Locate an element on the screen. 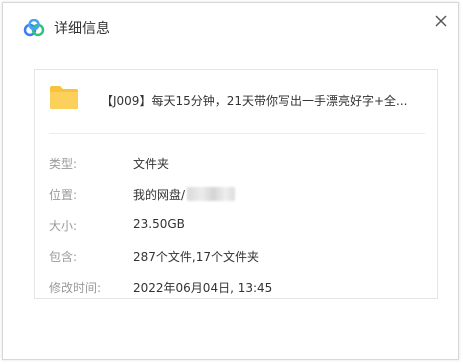 Image resolution: width=463 pixels, height=364 pixels. detail-row-modified: 修改时间: 2022年06月04日, 13:45 is located at coordinates (237, 288).